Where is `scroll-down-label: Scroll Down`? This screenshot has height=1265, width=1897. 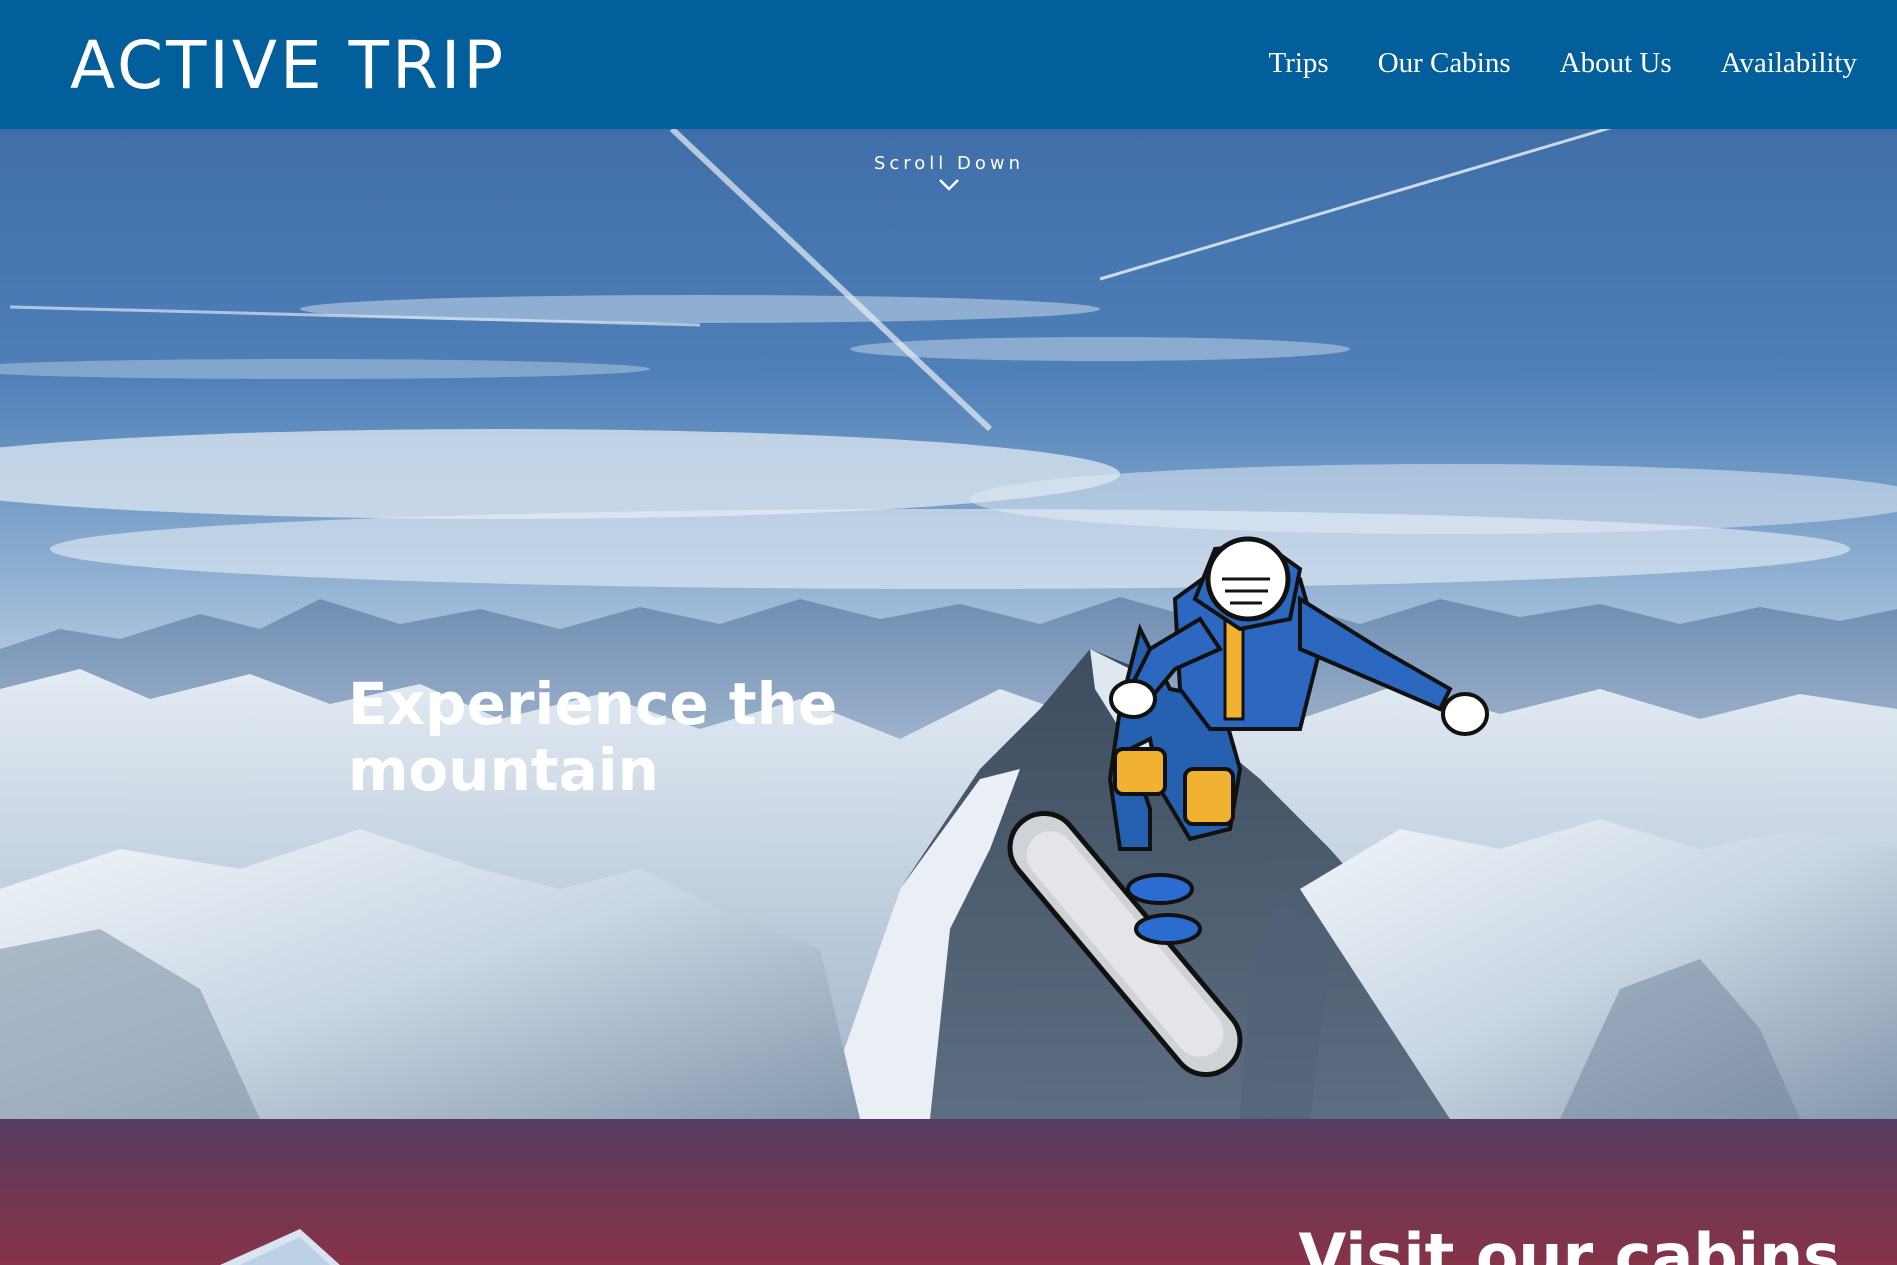
scroll-down-label: Scroll Down is located at coordinates (949, 163).